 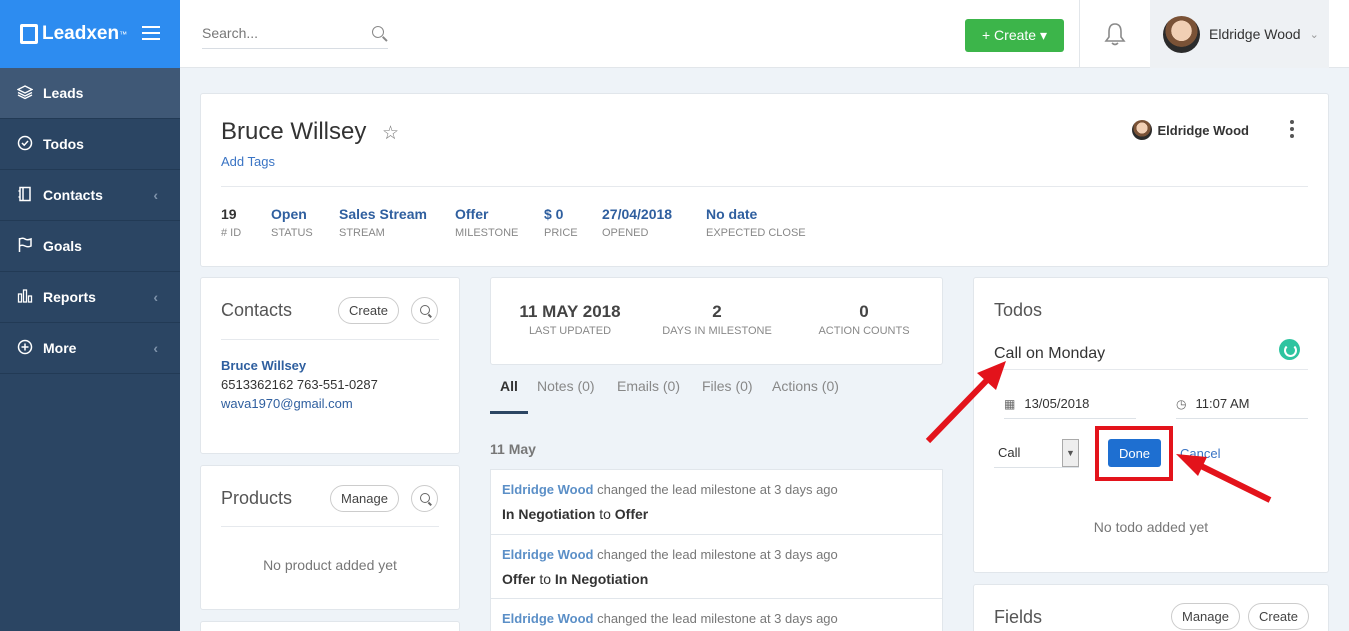 I want to click on stat-value: Offer, so click(x=472, y=214).